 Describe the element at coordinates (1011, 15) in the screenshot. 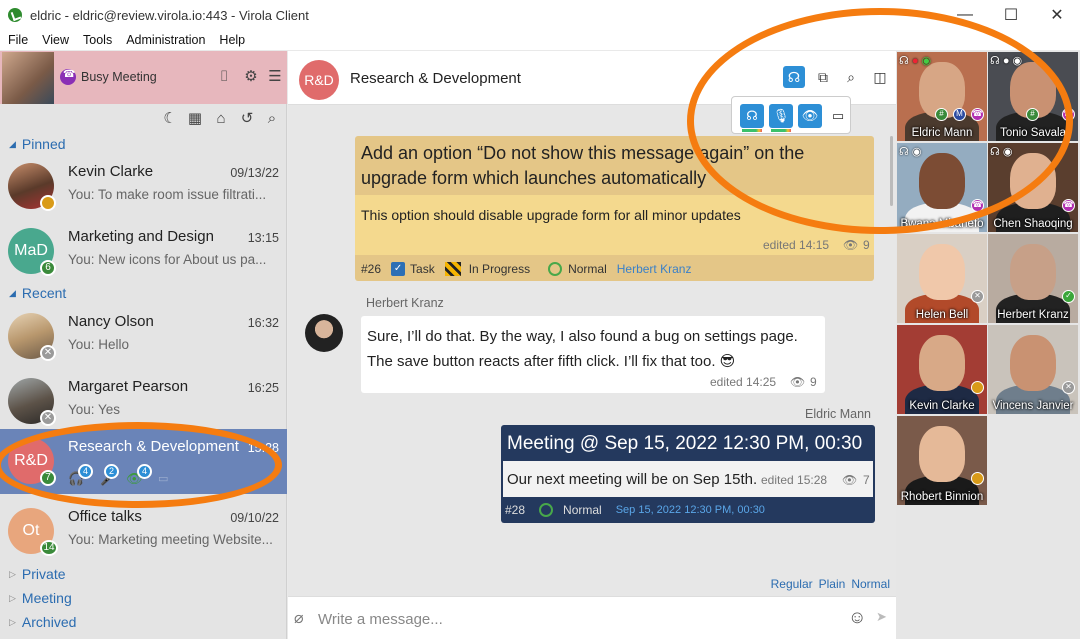

I see `maximize-button: ☐` at that location.